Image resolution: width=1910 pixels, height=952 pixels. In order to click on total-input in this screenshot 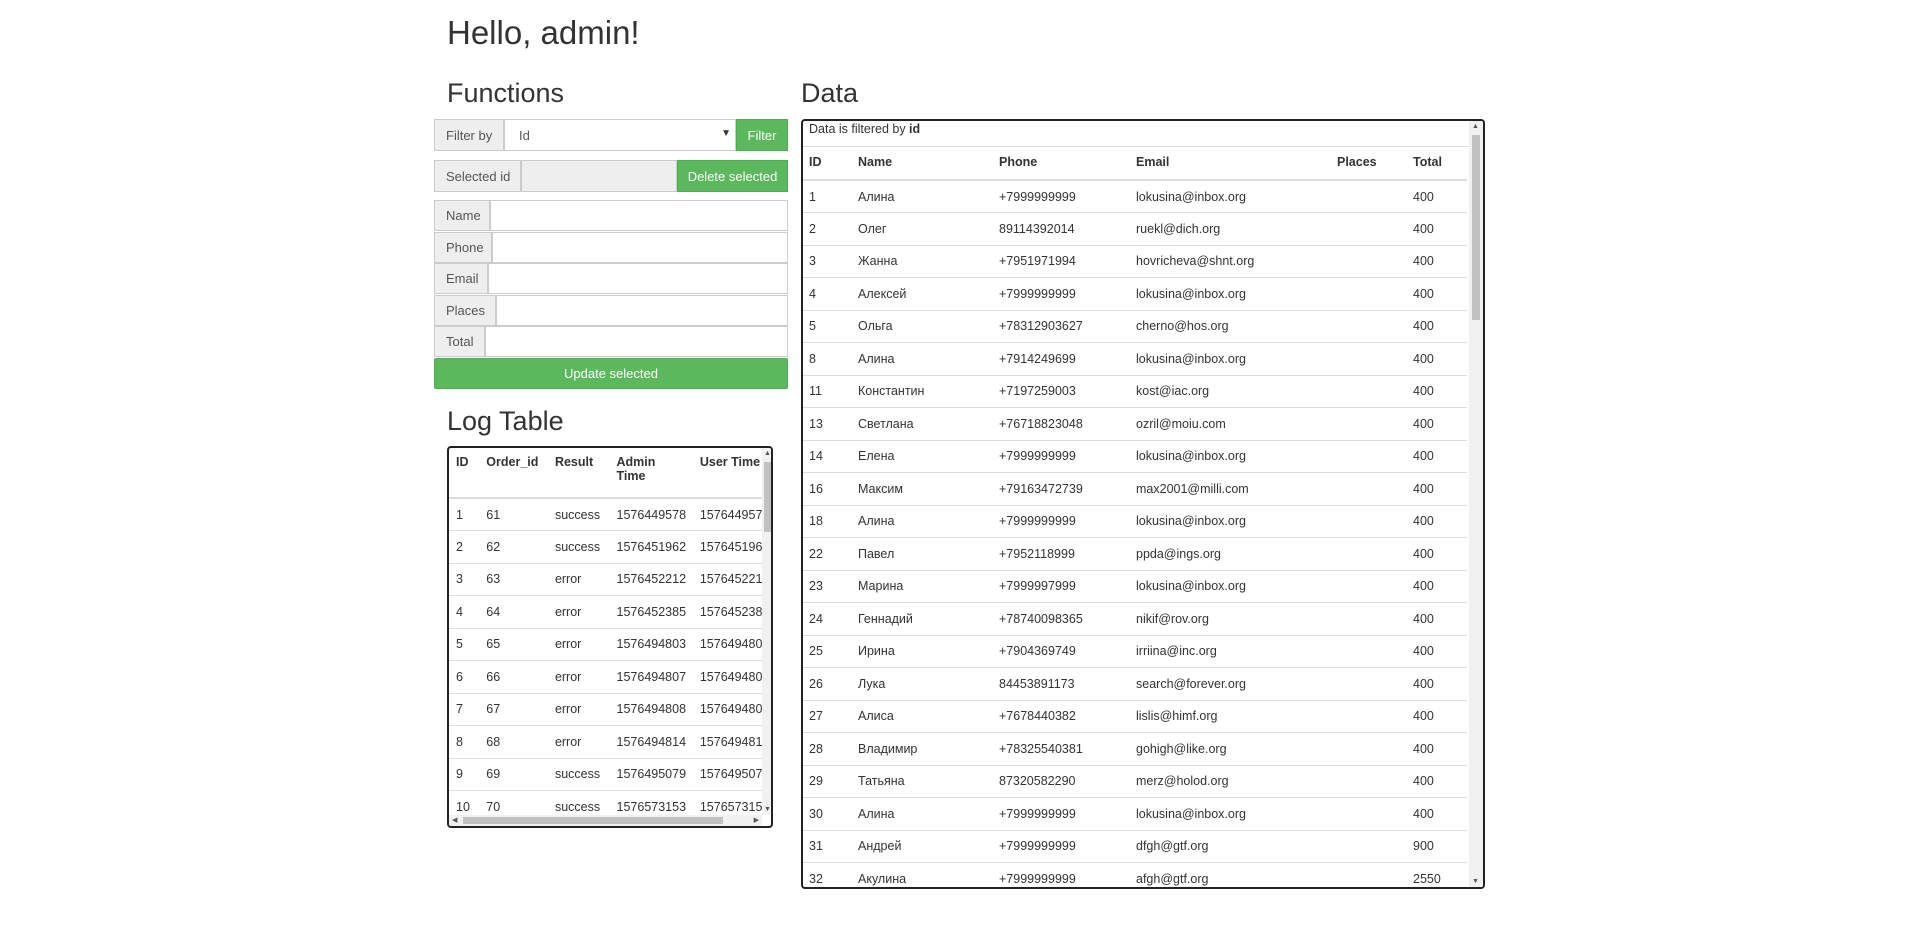, I will do `click(636, 341)`.